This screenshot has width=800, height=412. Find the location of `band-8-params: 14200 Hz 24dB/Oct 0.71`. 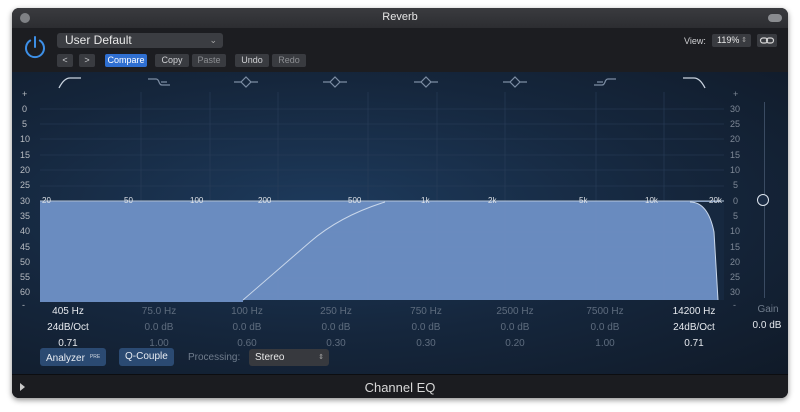

band-8-params: 14200 Hz 24dB/Oct 0.71 is located at coordinates (694, 328).